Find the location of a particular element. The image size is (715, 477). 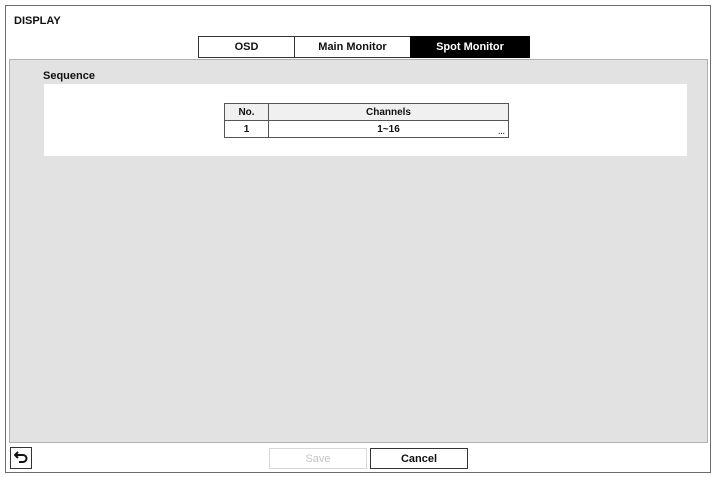

back-button is located at coordinates (21, 458).